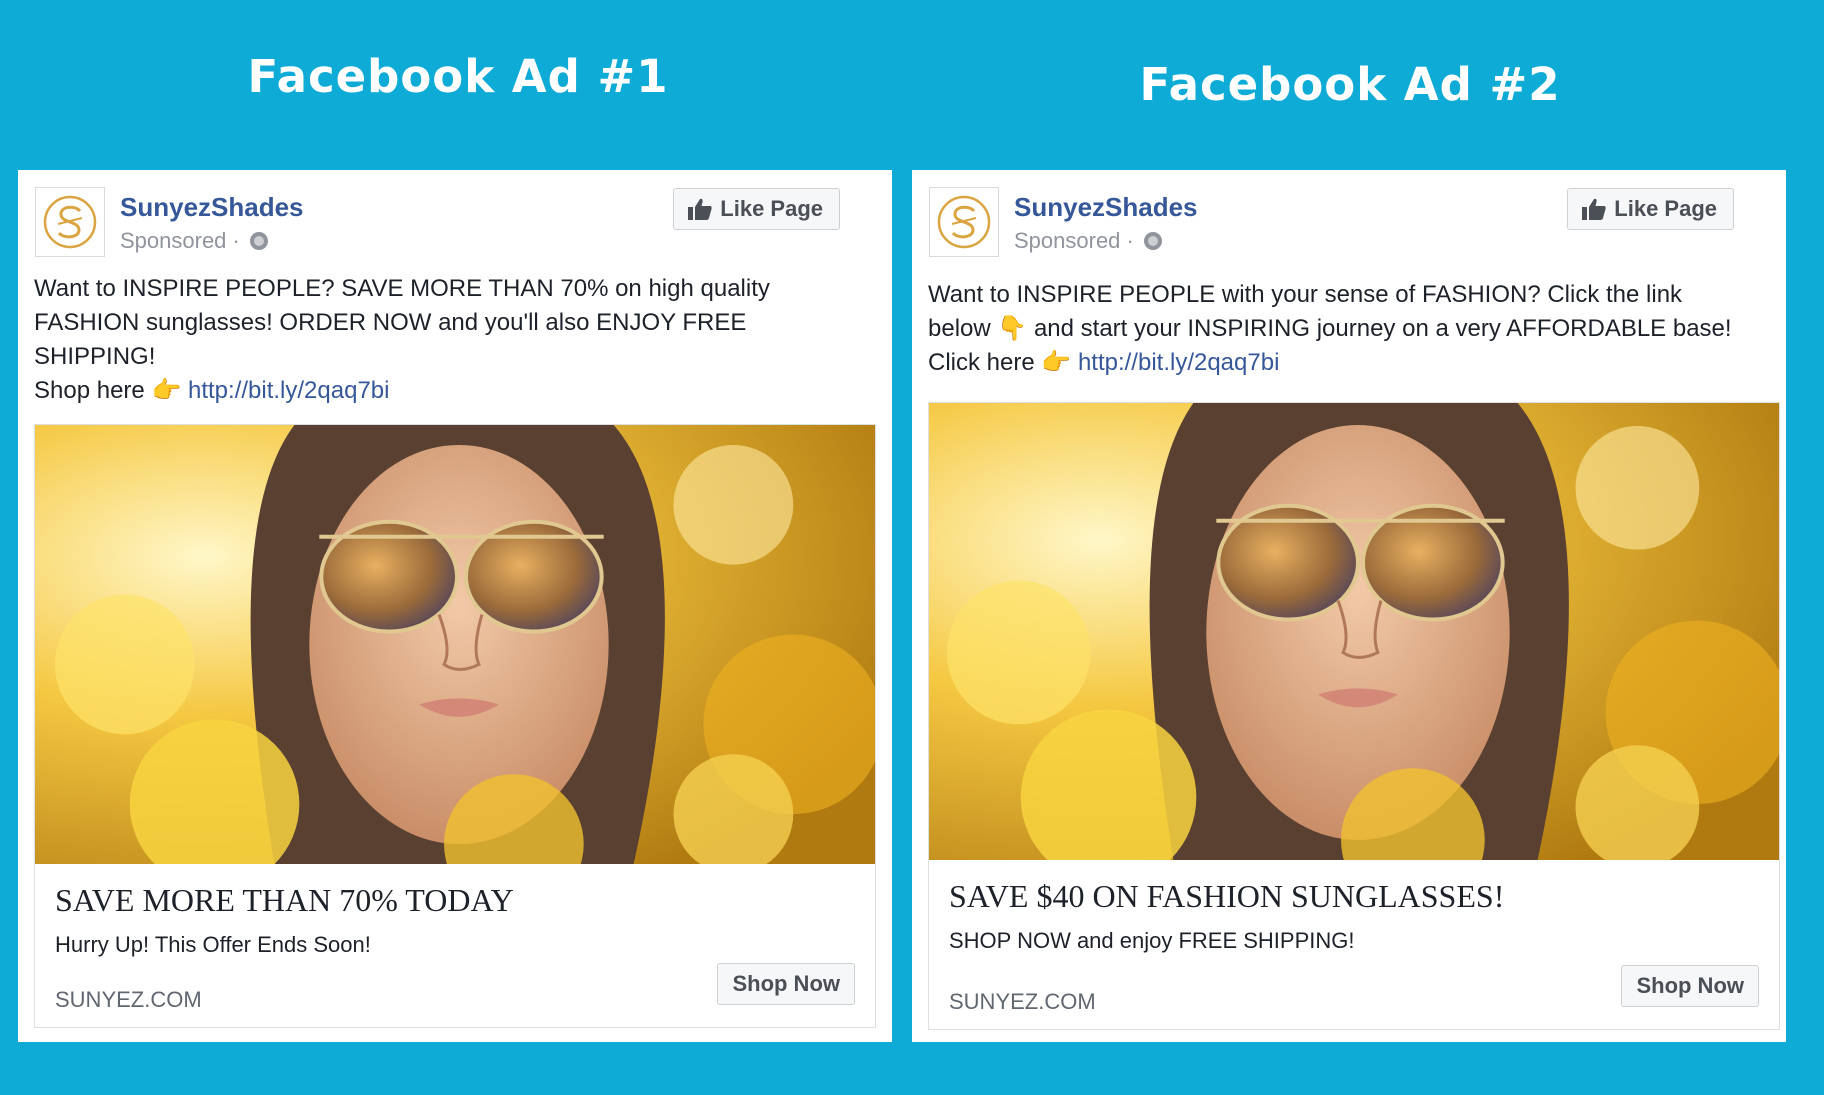 Image resolution: width=1824 pixels, height=1095 pixels. I want to click on click-here-text: Click here, so click(981, 362).